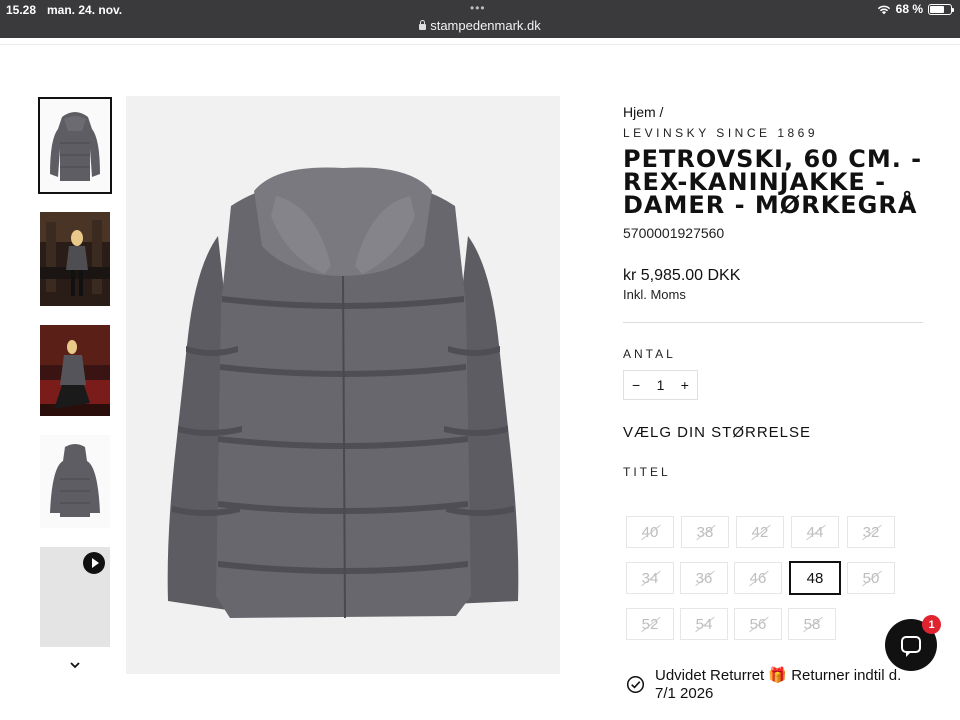  Describe the element at coordinates (704, 578) in the screenshot. I see `size-option: 36` at that location.